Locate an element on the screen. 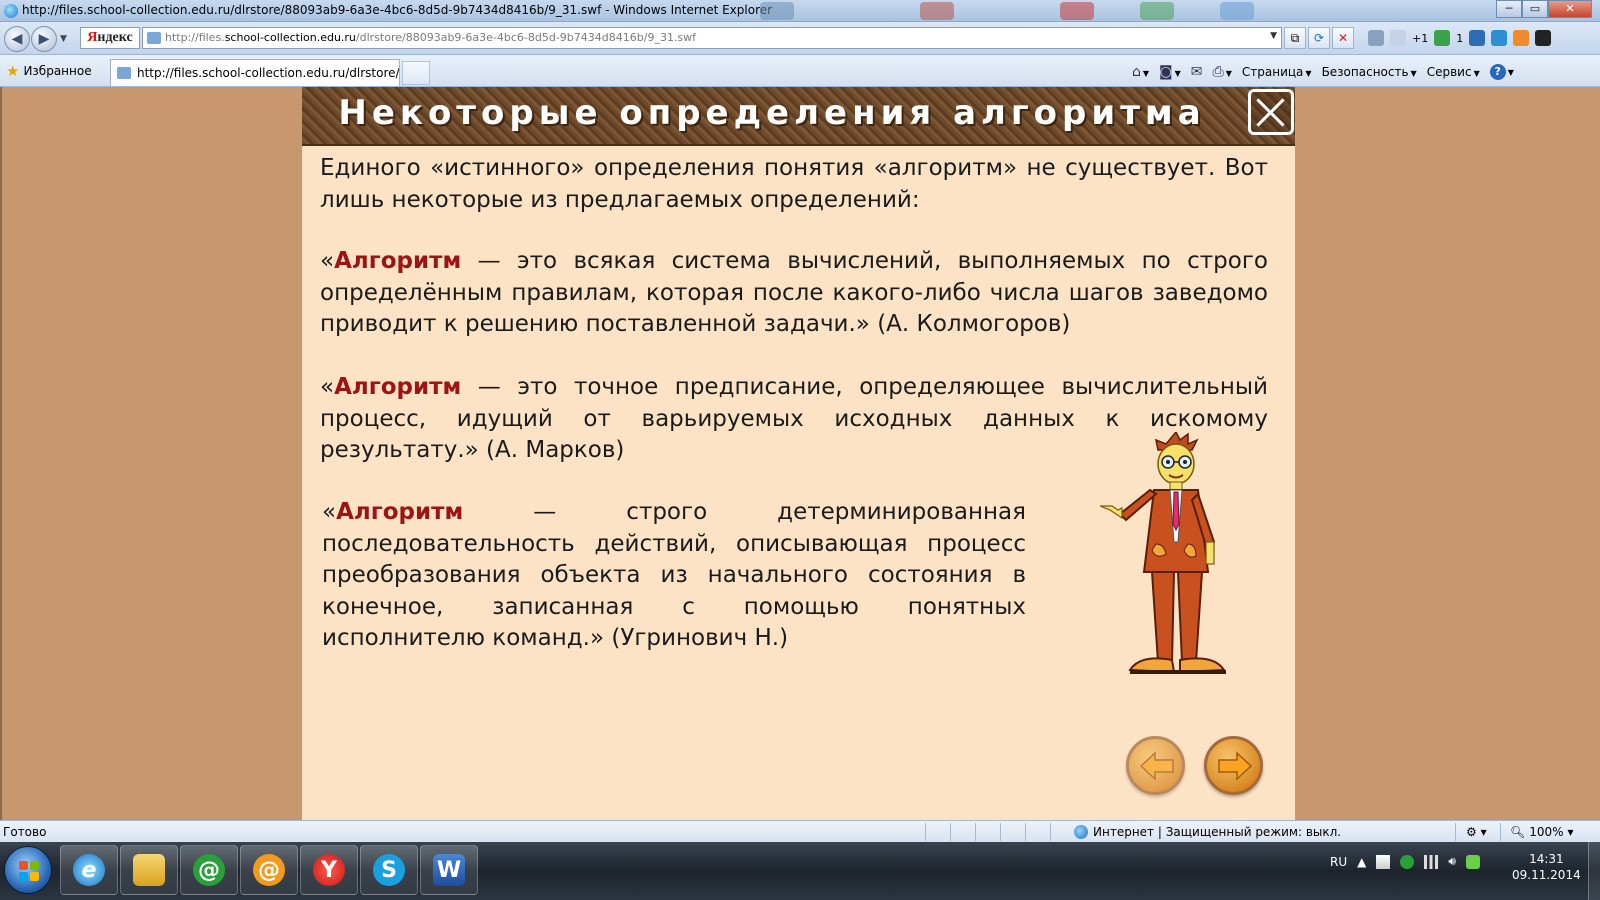 The width and height of the screenshot is (1600, 900). favorites-button: ★ Избранное is located at coordinates (49, 71).